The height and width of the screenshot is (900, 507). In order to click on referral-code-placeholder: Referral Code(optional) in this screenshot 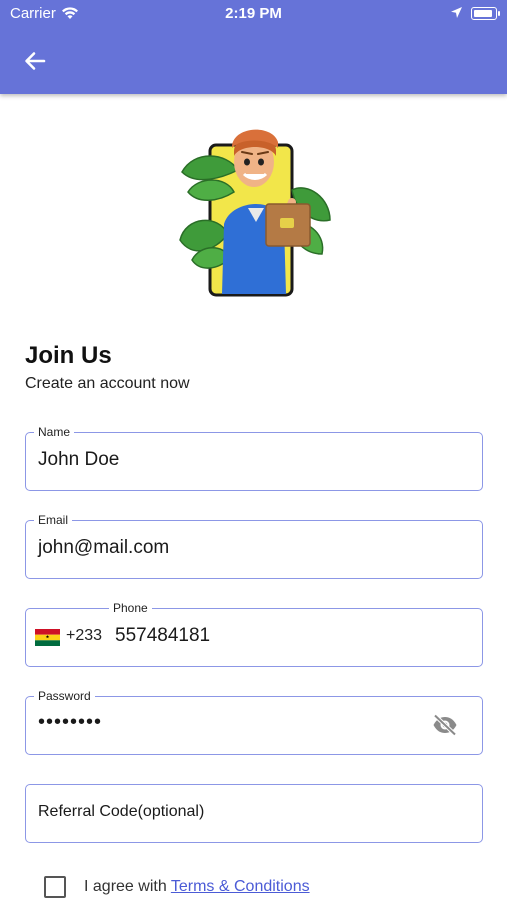, I will do `click(121, 811)`.